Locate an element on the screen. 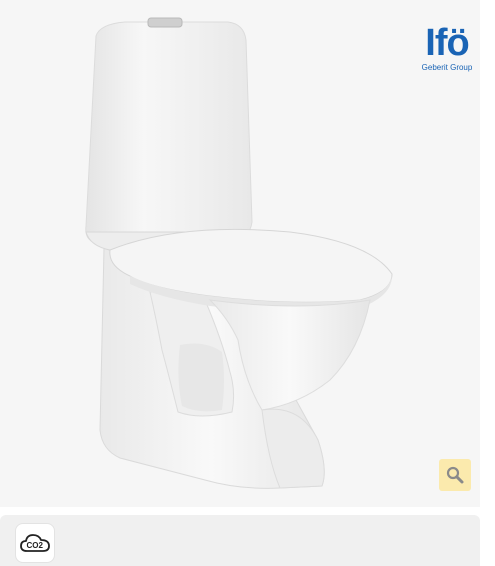 The image size is (495, 566). co2-label: CO2 is located at coordinates (35, 545).